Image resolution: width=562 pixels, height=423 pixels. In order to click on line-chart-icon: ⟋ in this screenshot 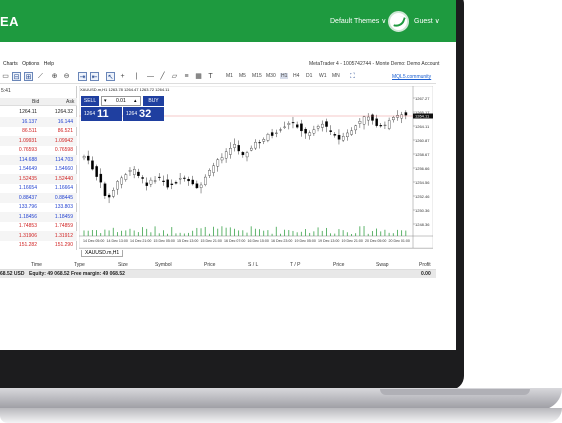, I will do `click(40, 76)`.